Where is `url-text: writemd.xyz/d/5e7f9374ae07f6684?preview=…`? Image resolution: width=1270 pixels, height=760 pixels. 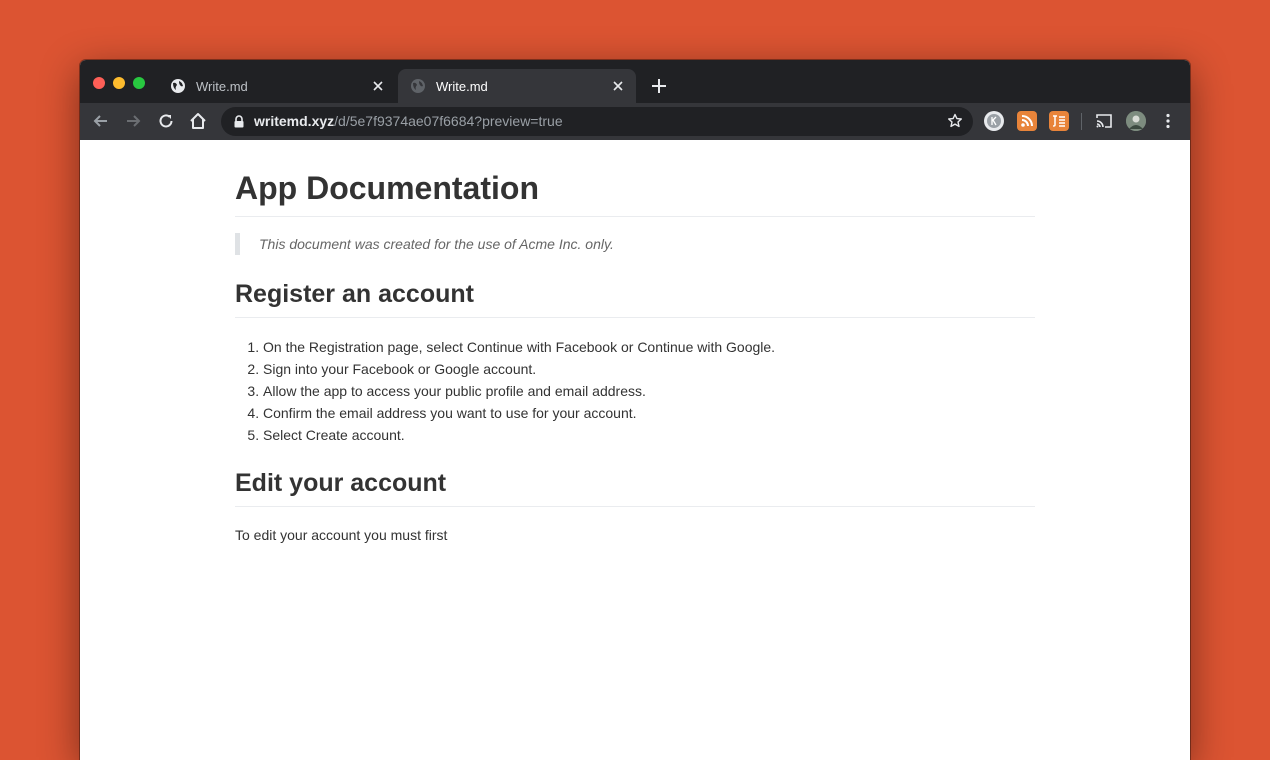 url-text: writemd.xyz/d/5e7f9374ae07f6684?preview=… is located at coordinates (408, 121).